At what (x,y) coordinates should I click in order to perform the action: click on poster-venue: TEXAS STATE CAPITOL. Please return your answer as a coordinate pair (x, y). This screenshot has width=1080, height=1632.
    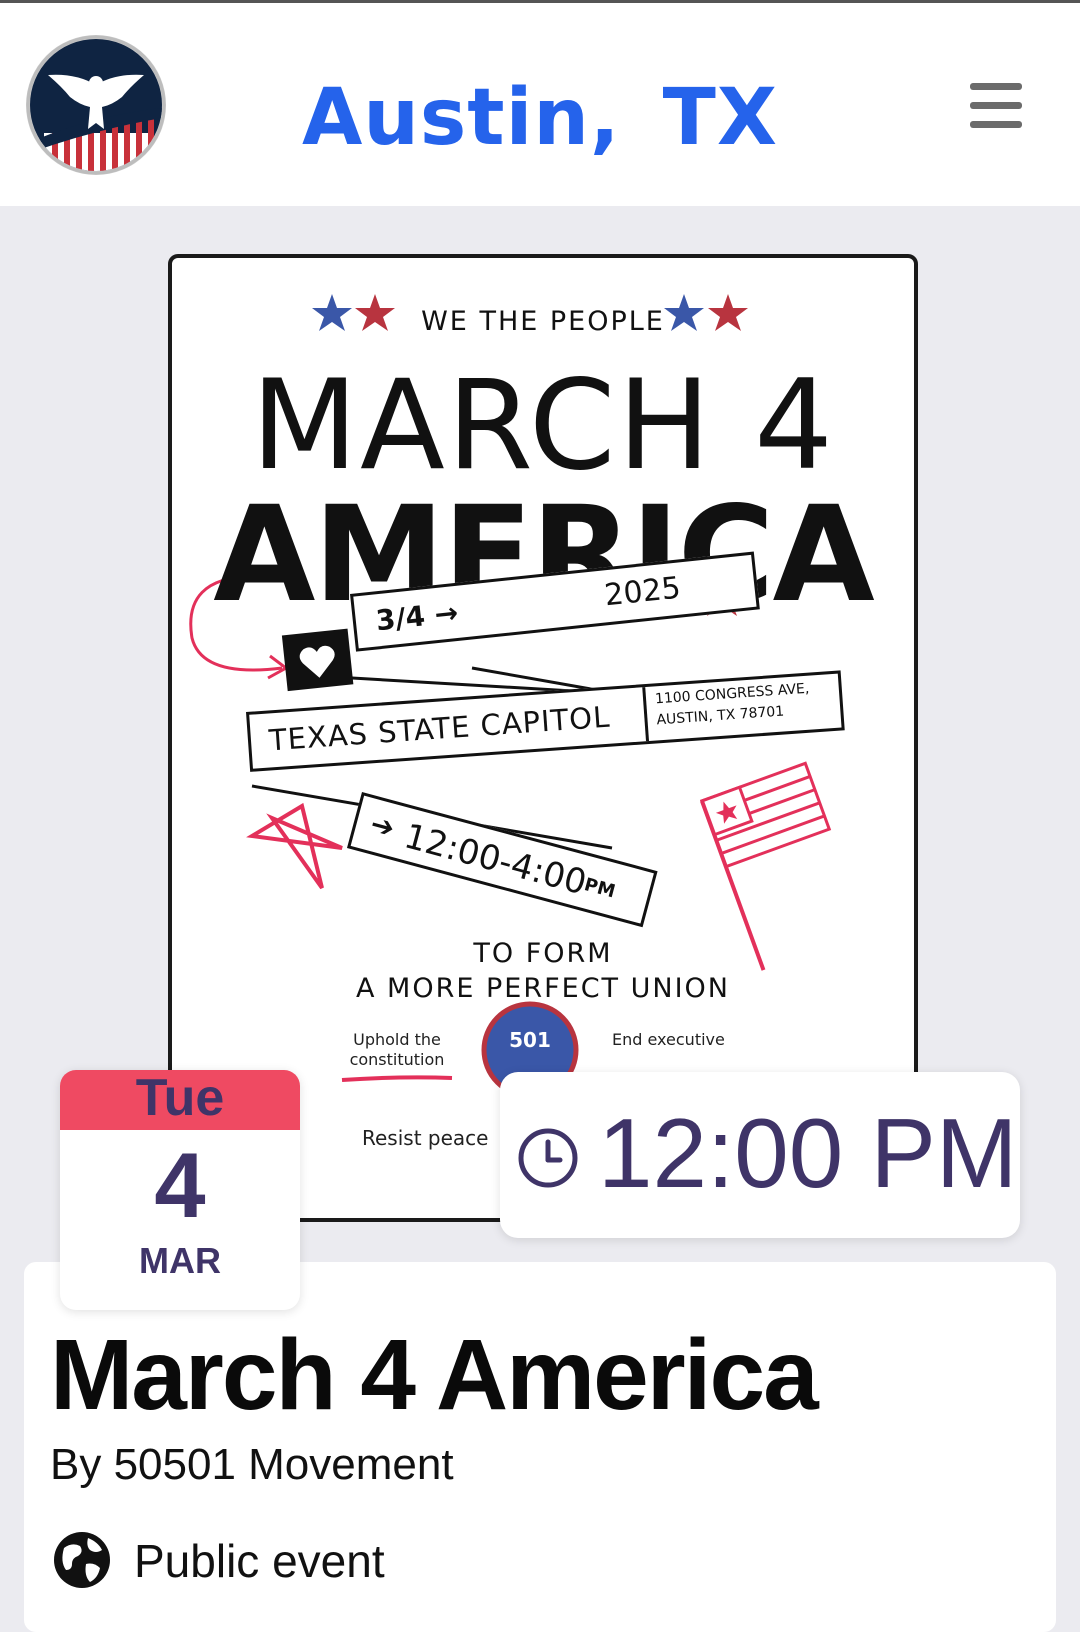
    Looking at the image, I should click on (439, 728).